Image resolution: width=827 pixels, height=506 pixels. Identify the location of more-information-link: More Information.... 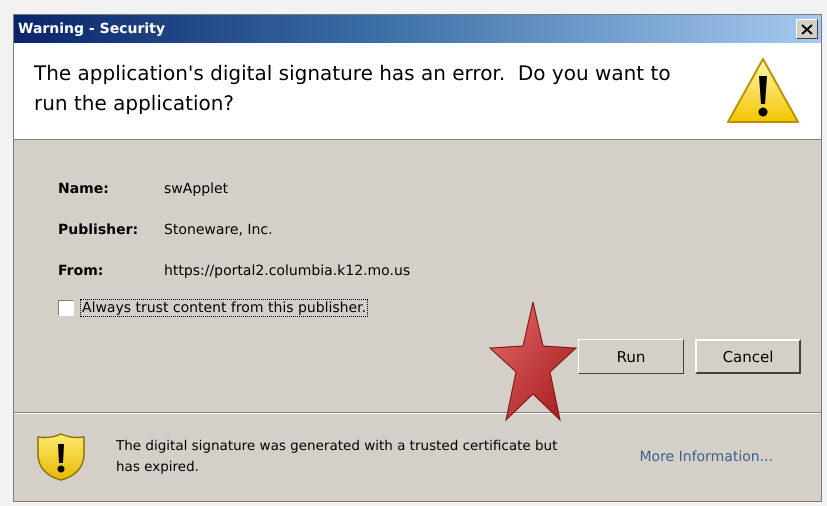
(706, 457).